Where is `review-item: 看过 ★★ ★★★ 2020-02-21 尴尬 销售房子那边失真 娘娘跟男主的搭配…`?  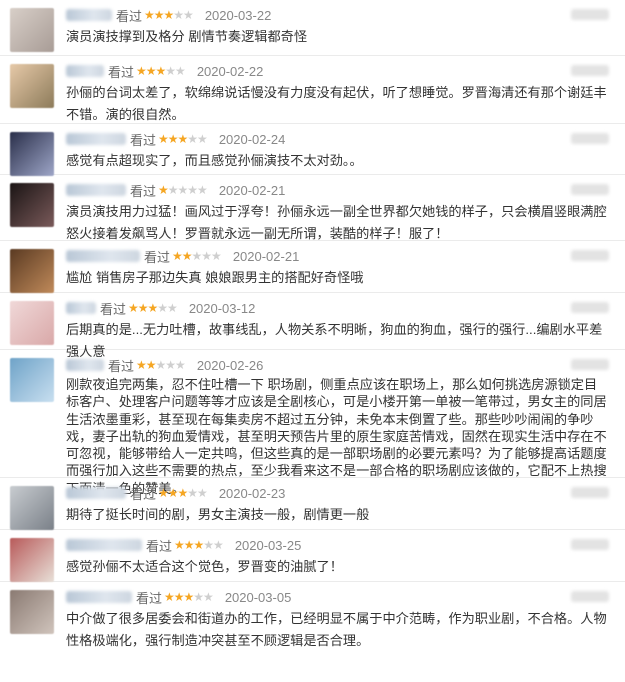
review-item: 看过 ★★ ★★★ 2020-02-21 尴尬 销售房子那边失真 娘娘跟男主的搭配… is located at coordinates (312, 267).